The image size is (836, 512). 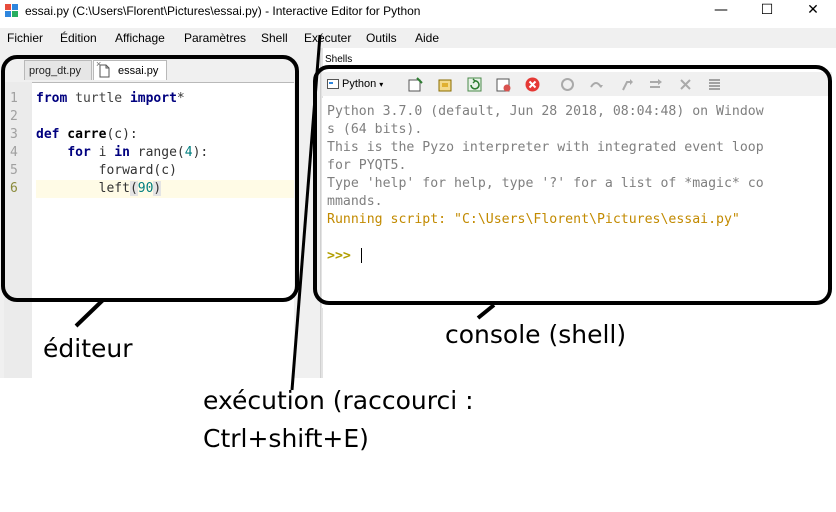 What do you see at coordinates (338, 400) in the screenshot?
I see `execute-annotation-line1: exécution (raccourci :` at bounding box center [338, 400].